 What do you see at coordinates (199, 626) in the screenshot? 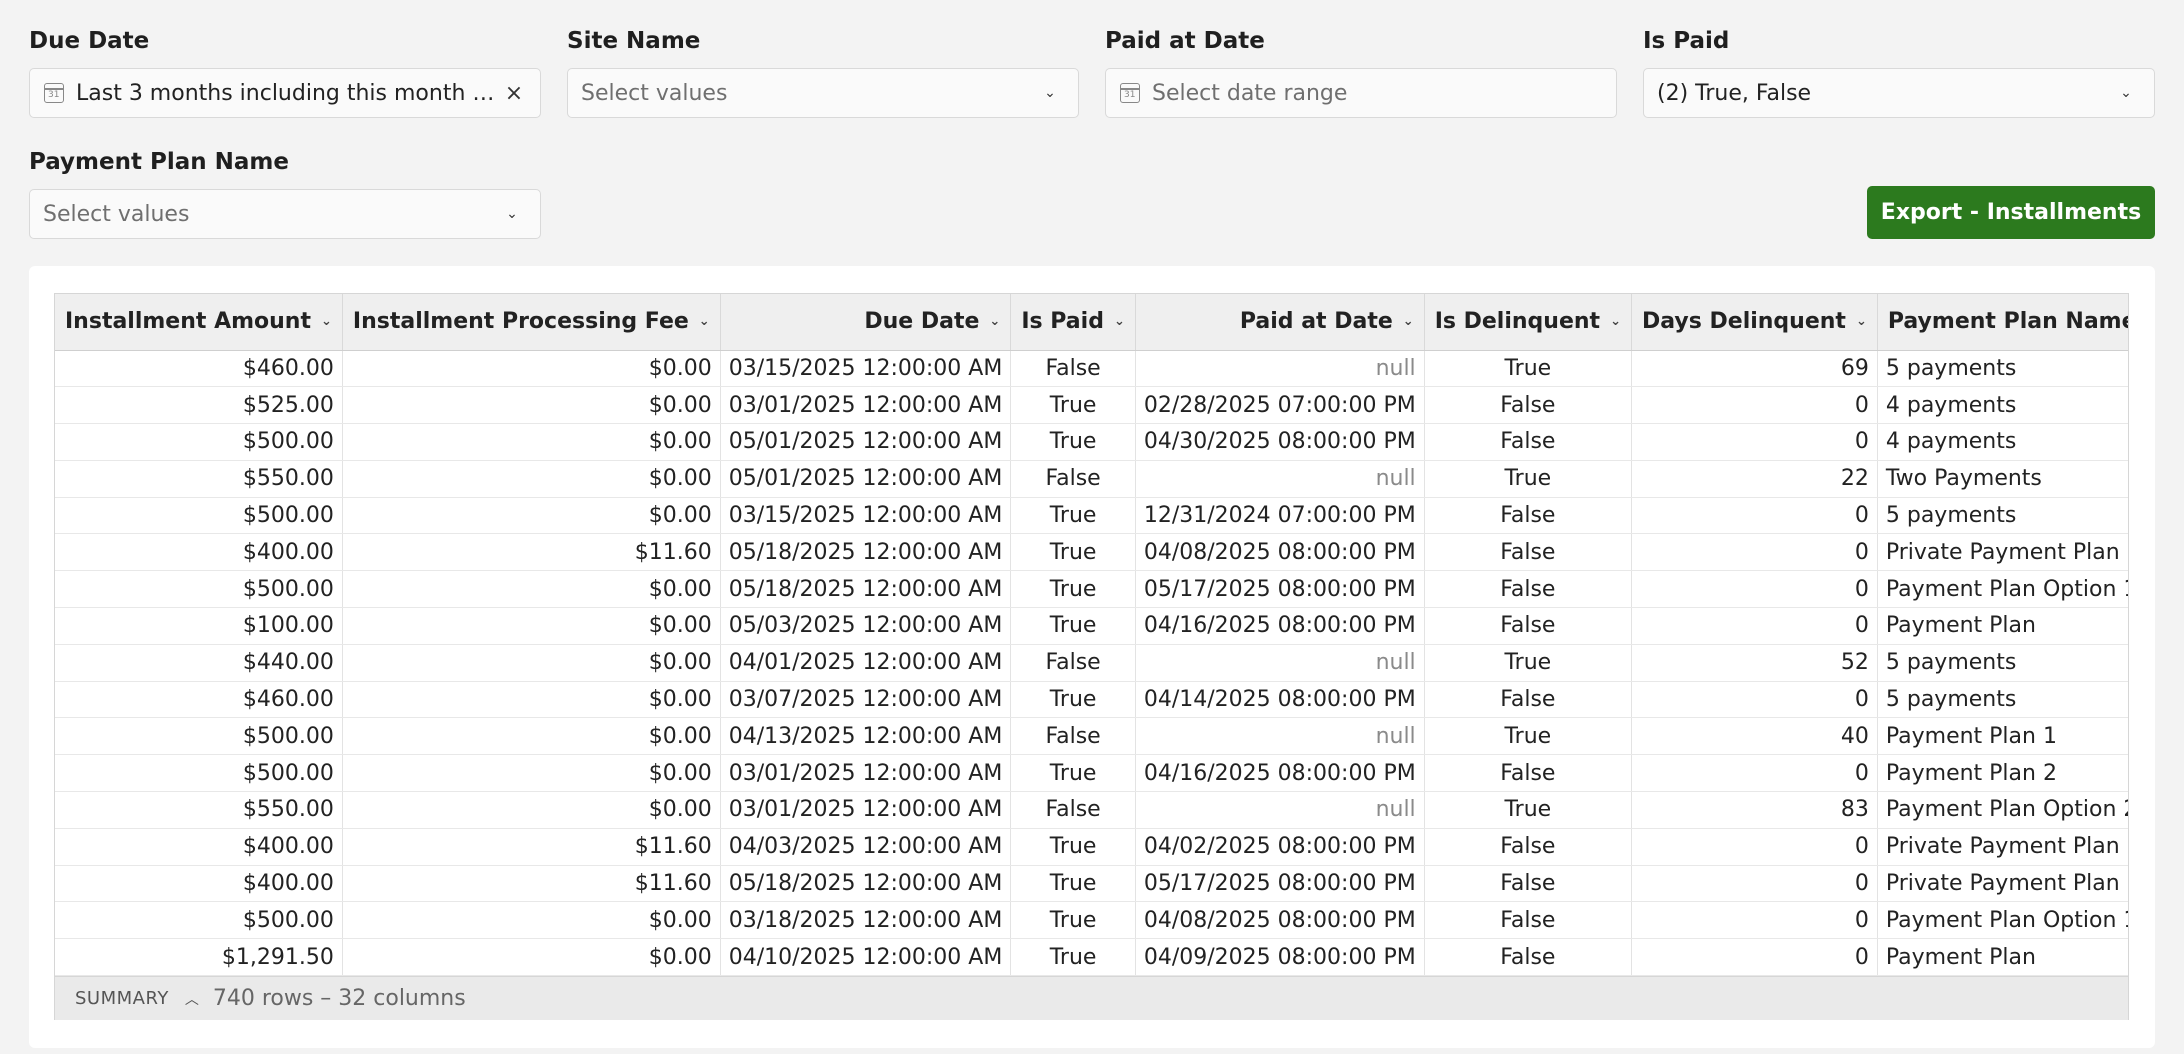
I see `table-cell: $100.00` at bounding box center [199, 626].